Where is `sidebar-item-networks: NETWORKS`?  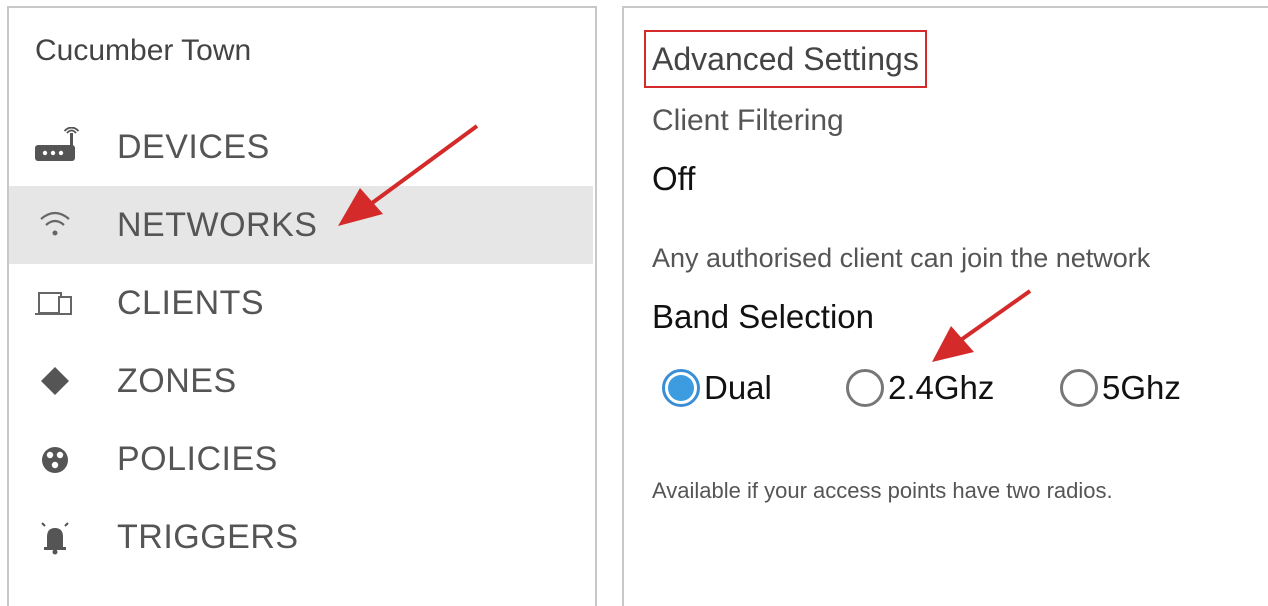 sidebar-item-networks: NETWORKS is located at coordinates (301, 225).